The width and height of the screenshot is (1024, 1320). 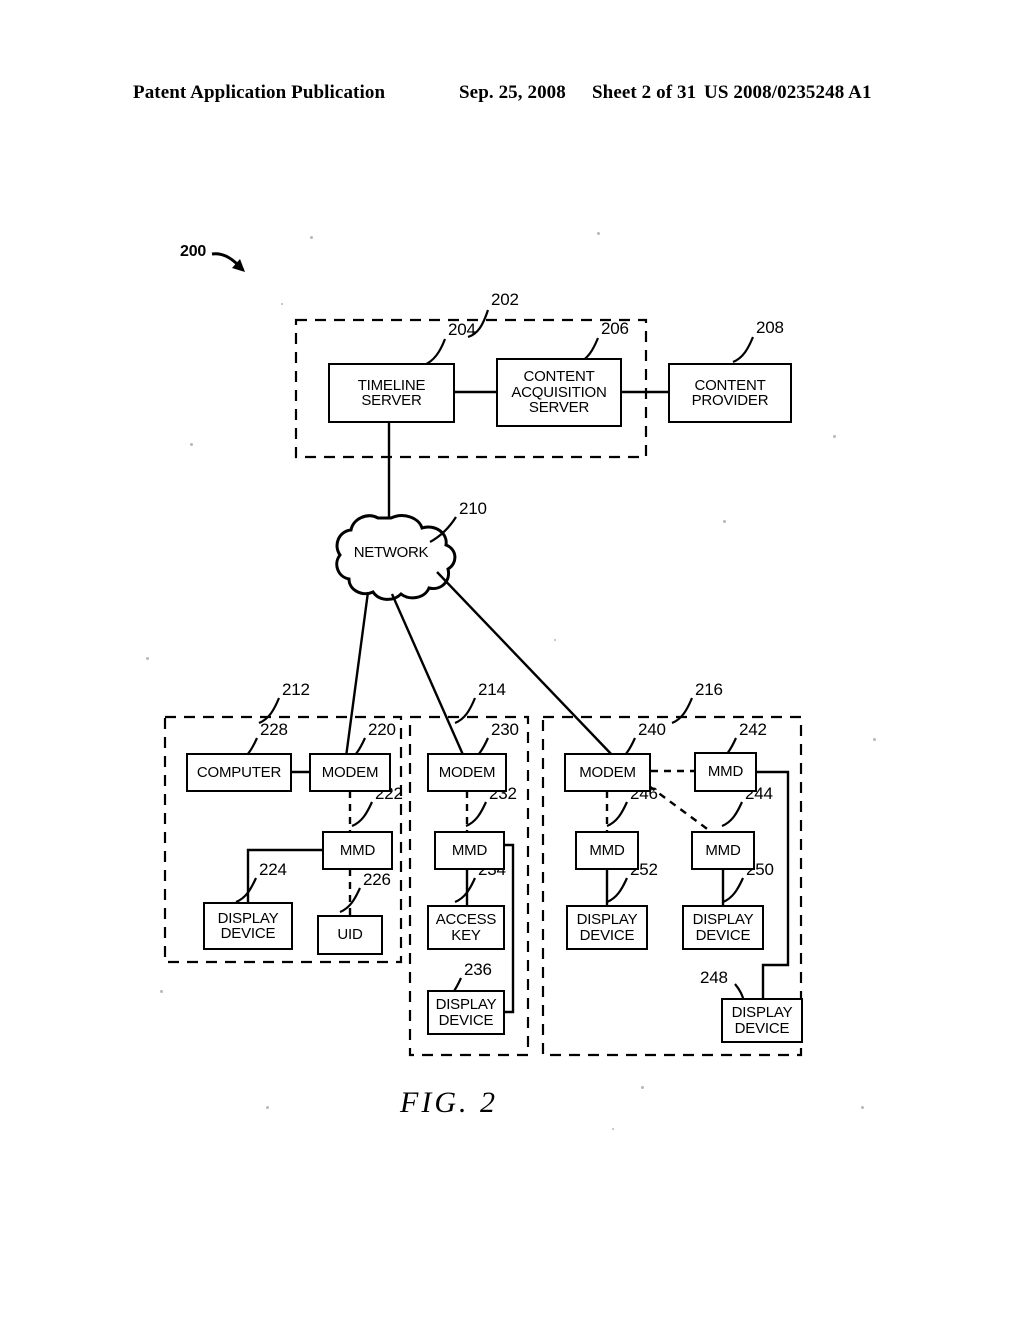 I want to click on ref-200: 200, so click(x=193, y=251).